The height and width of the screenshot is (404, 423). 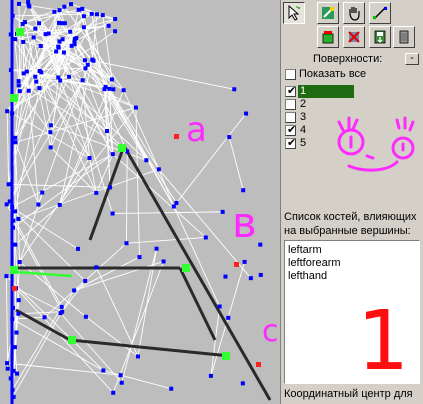 I want to click on surface-item-label: 4, so click(x=303, y=130).